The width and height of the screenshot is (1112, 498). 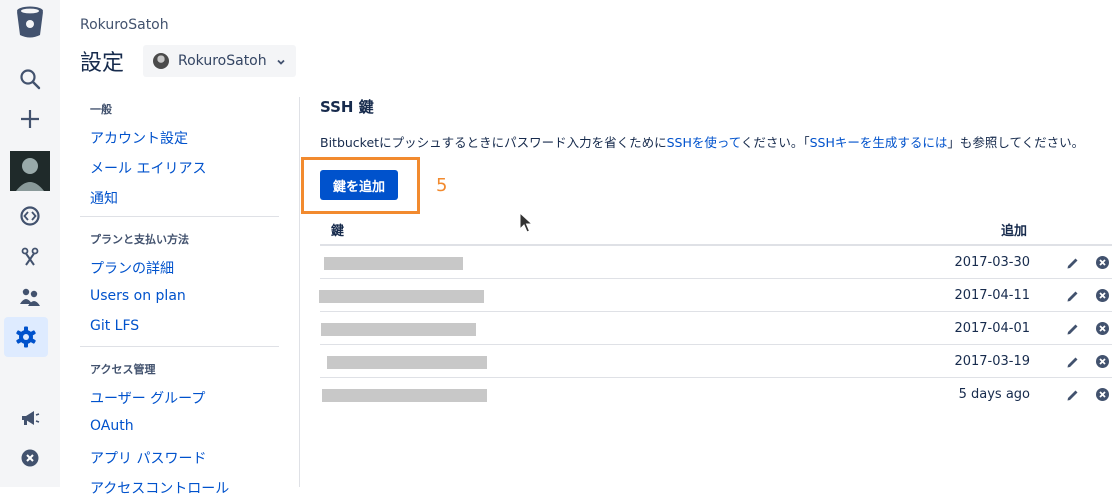 I want to click on search-icon, so click(x=30, y=79).